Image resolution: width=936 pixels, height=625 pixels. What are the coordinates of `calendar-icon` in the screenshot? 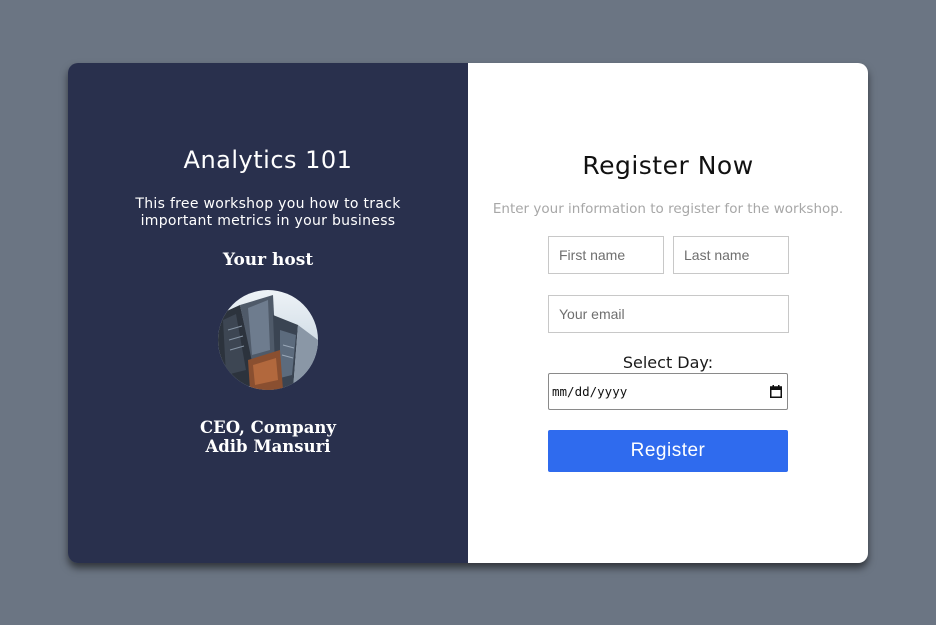 It's located at (776, 392).